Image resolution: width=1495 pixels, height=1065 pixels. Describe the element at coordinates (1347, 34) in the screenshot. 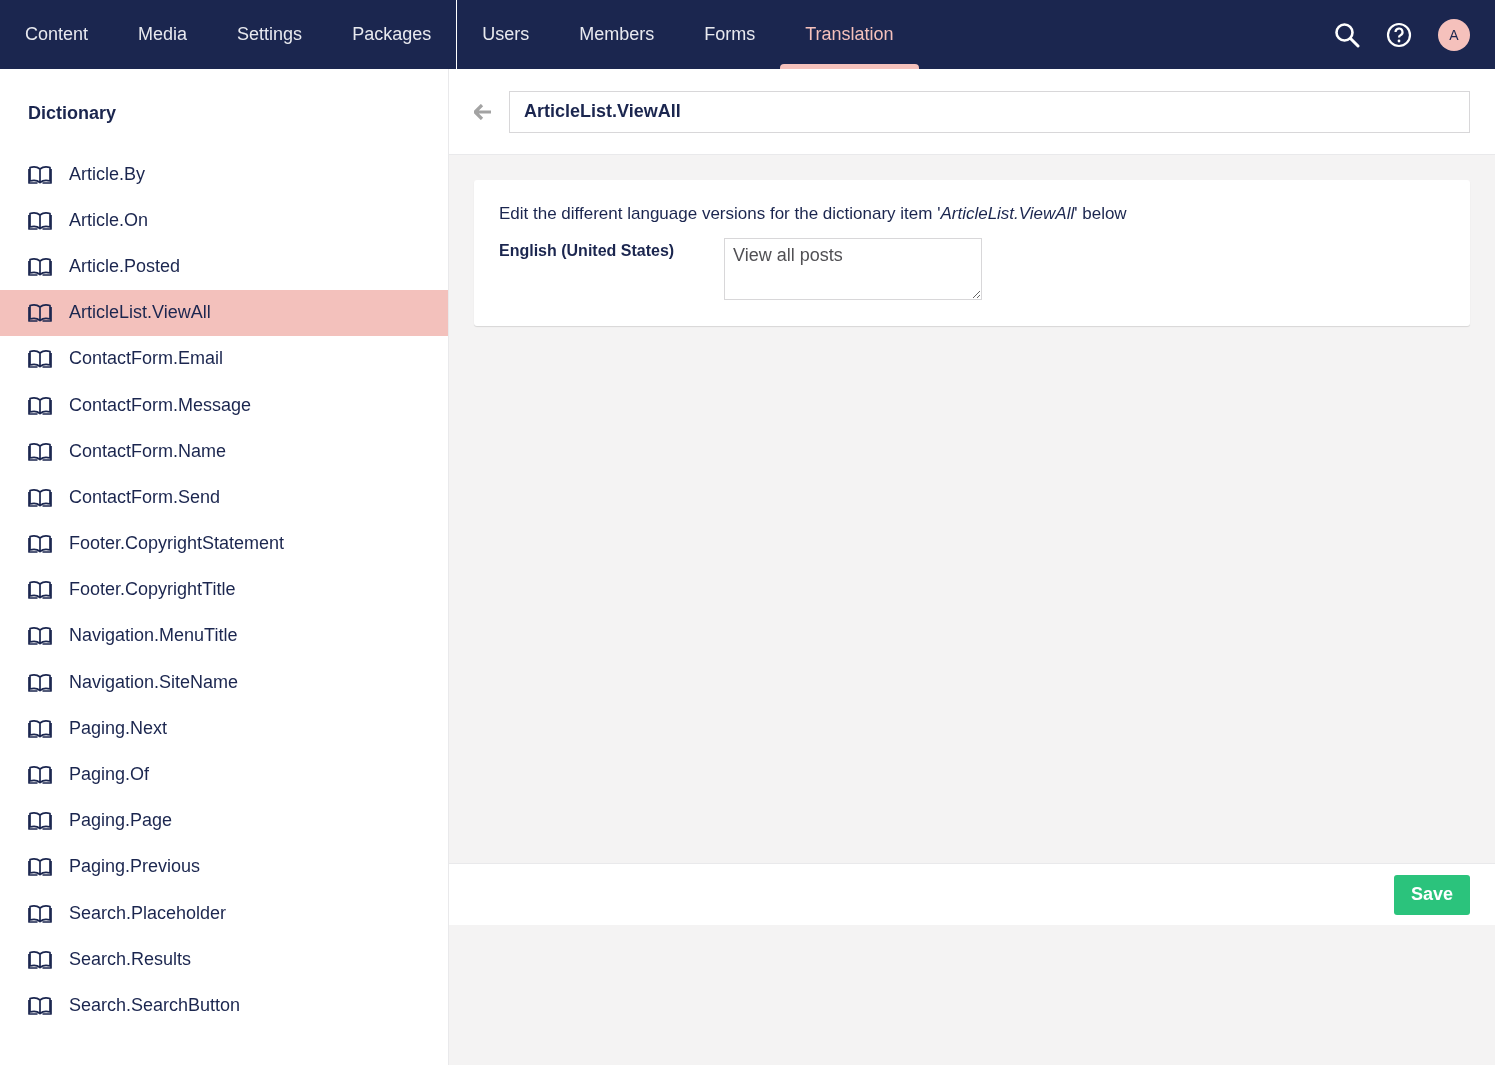

I see `search-icon` at that location.